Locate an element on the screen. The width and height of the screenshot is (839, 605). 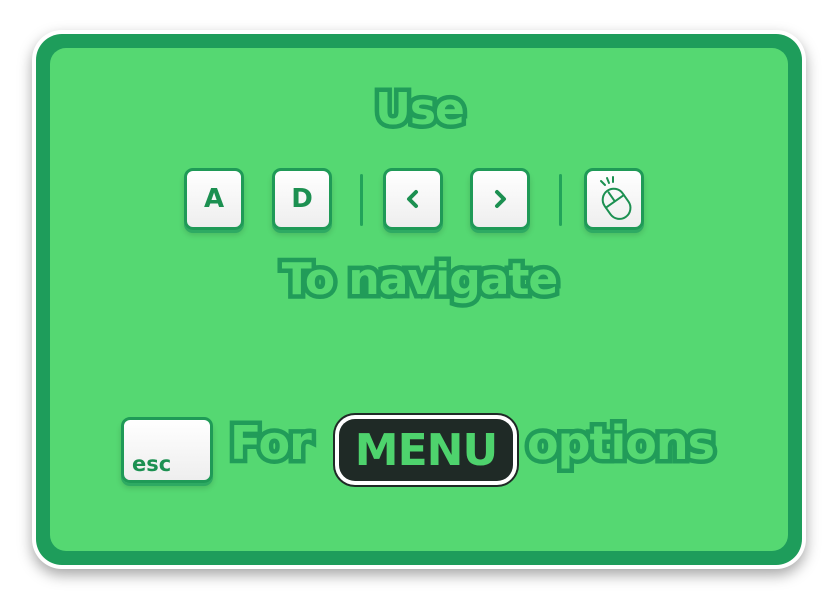
chevron-right-icon is located at coordinates (500, 199).